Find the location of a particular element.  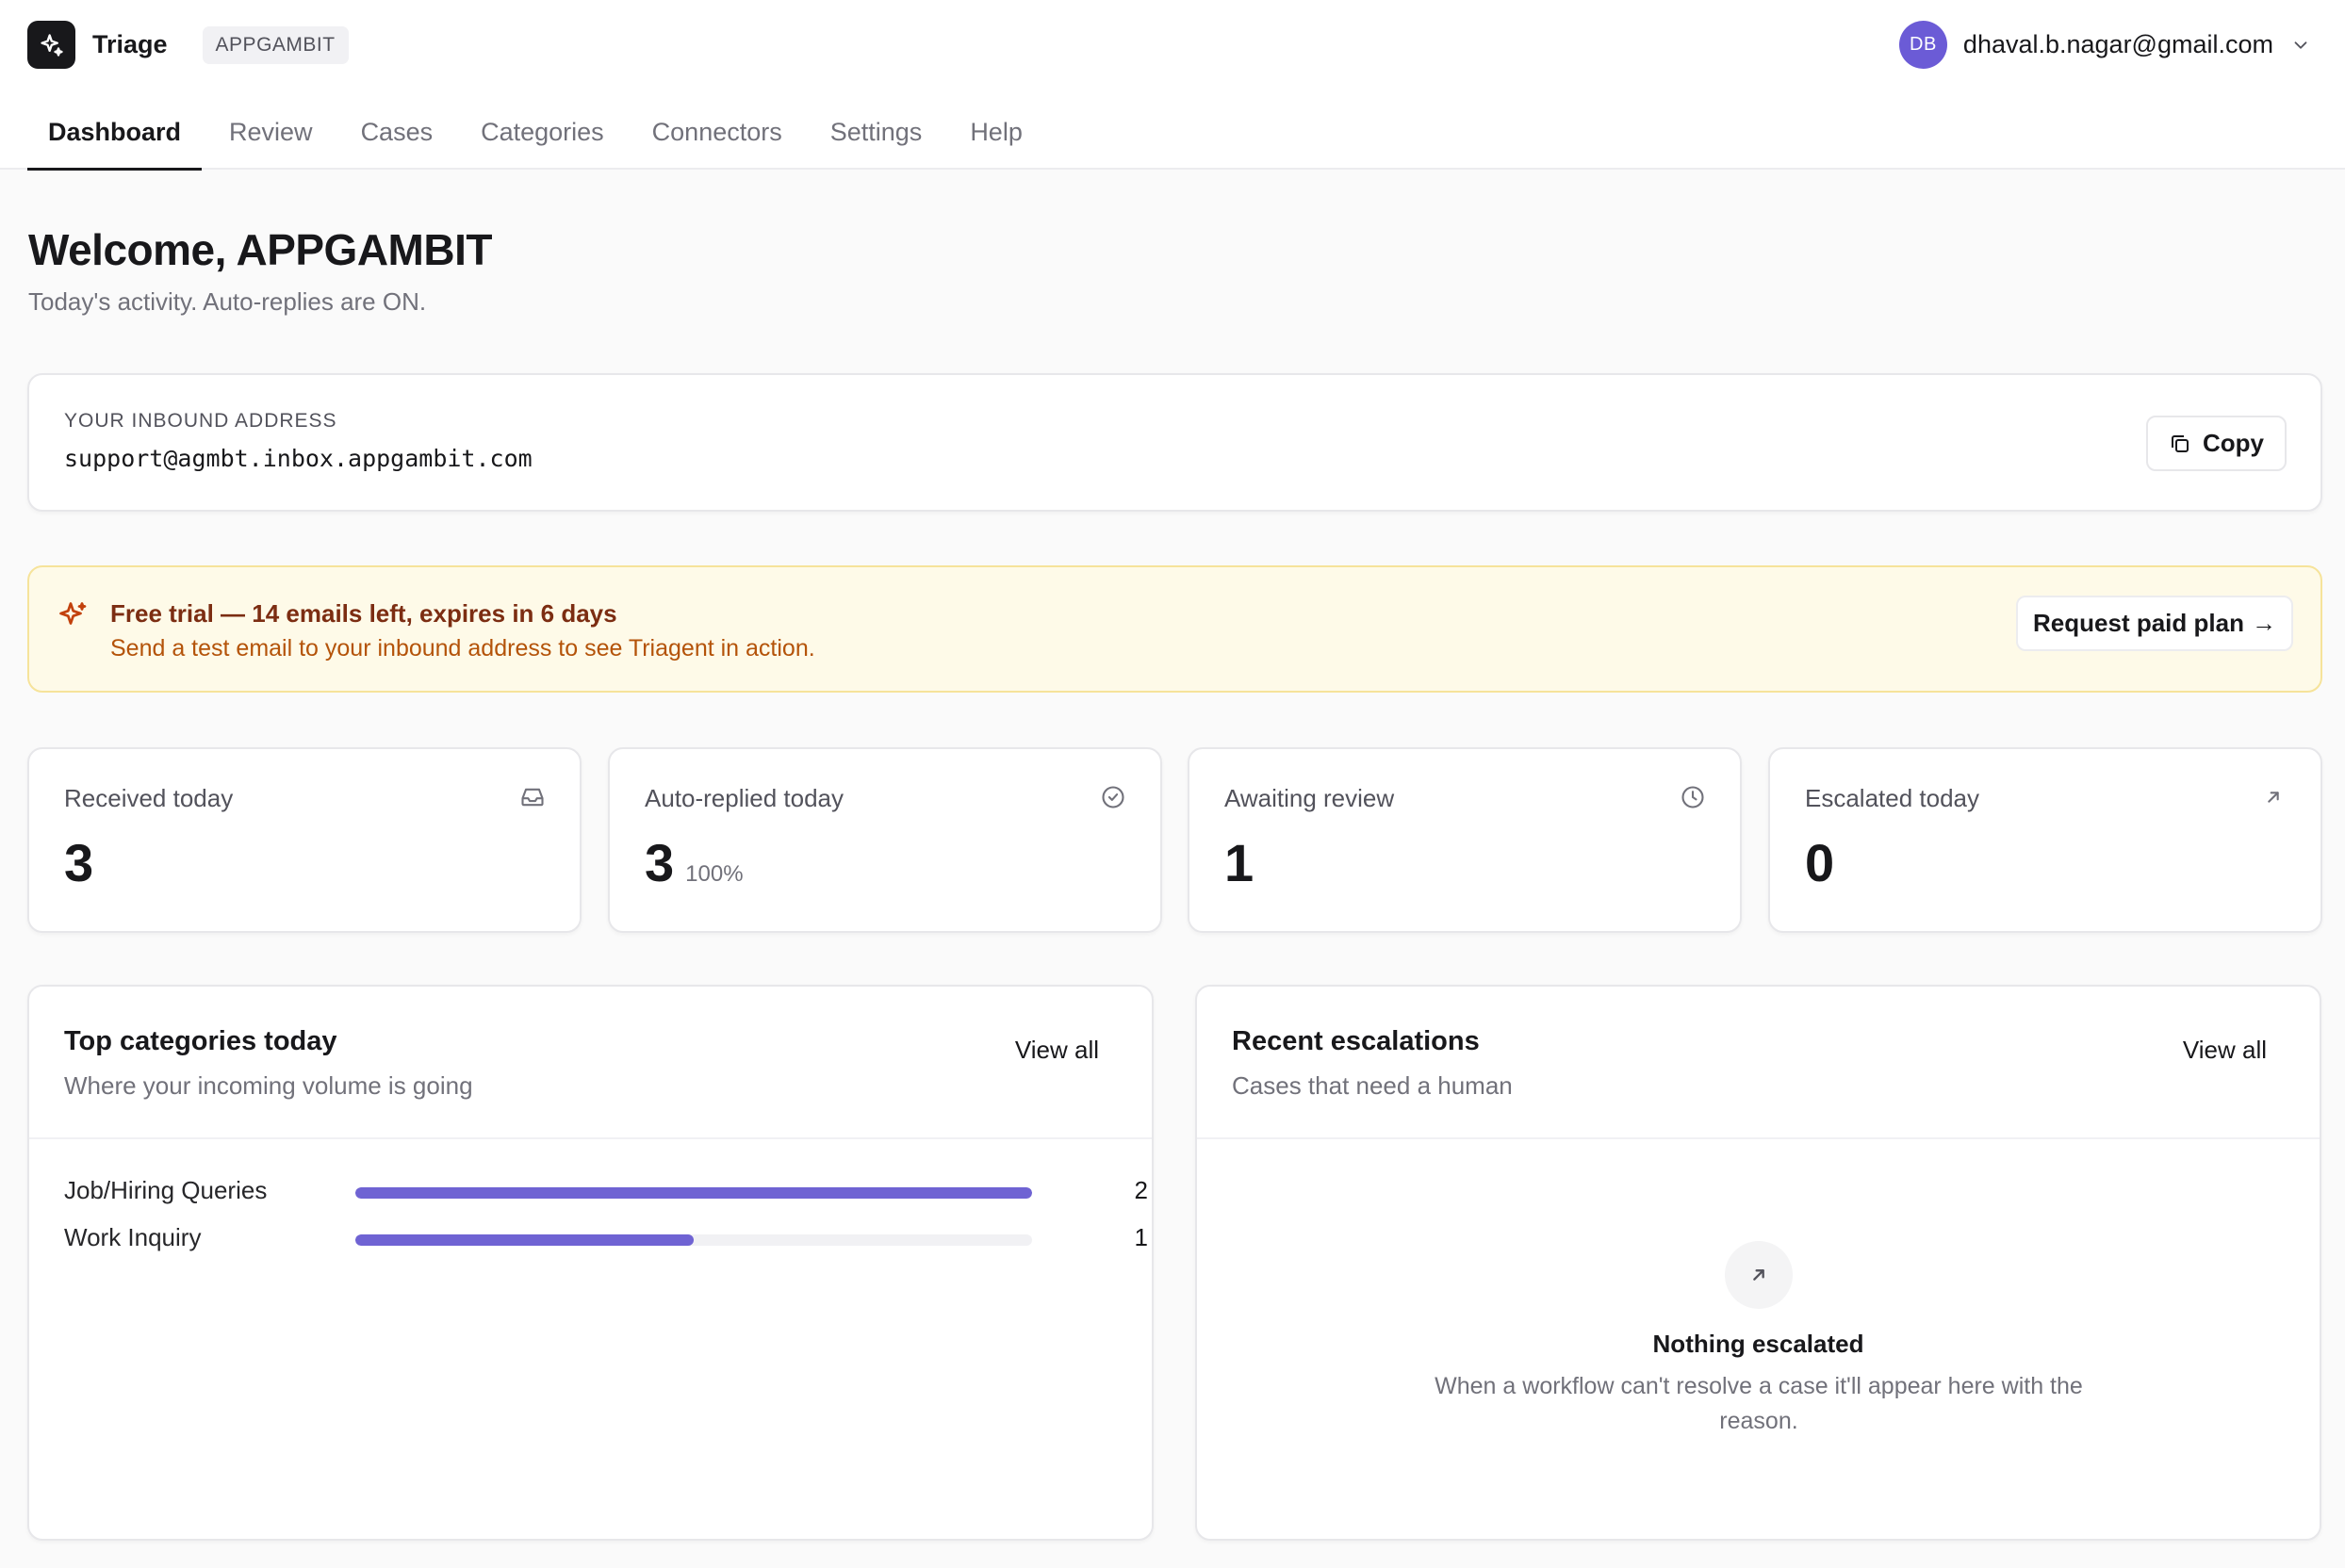

stat-value: 3 100% is located at coordinates (694, 862).